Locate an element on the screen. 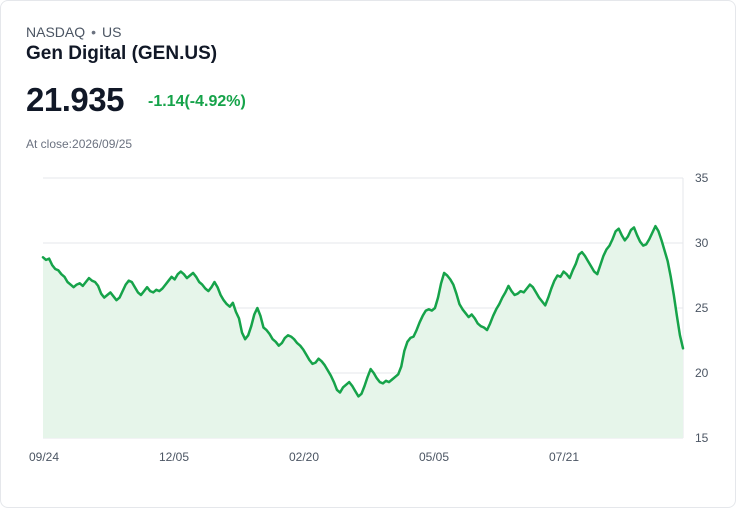 Image resolution: width=736 pixels, height=508 pixels. x-tick-label: 09/24 is located at coordinates (44, 457).